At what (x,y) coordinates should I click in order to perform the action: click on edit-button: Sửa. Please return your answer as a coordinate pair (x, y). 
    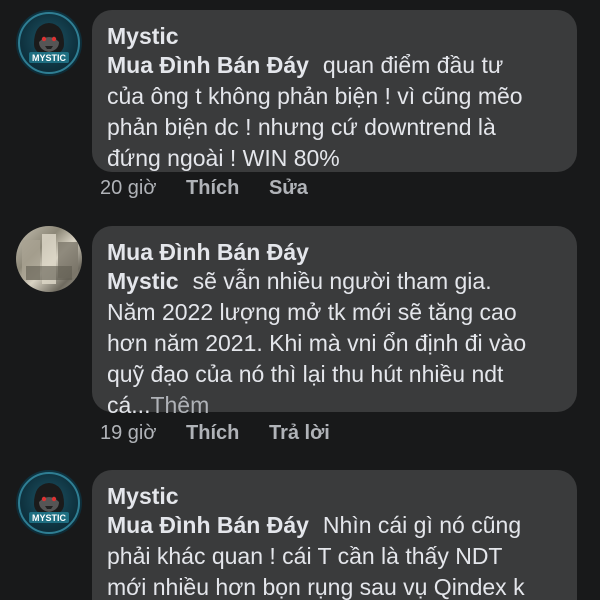
    Looking at the image, I should click on (288, 188).